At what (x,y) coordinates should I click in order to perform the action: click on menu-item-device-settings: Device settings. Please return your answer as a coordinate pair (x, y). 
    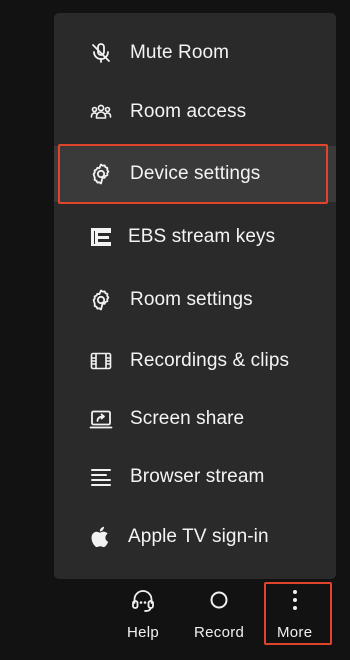
    Looking at the image, I should click on (195, 174).